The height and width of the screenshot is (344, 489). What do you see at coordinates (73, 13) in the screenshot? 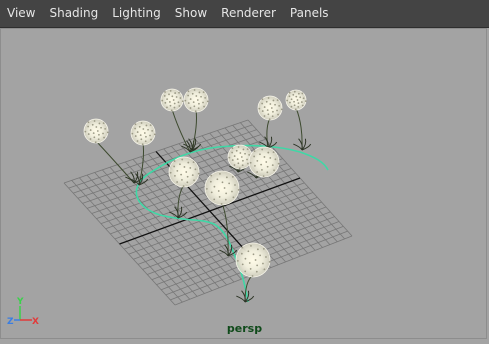
I see `menu-shading: Shading` at bounding box center [73, 13].